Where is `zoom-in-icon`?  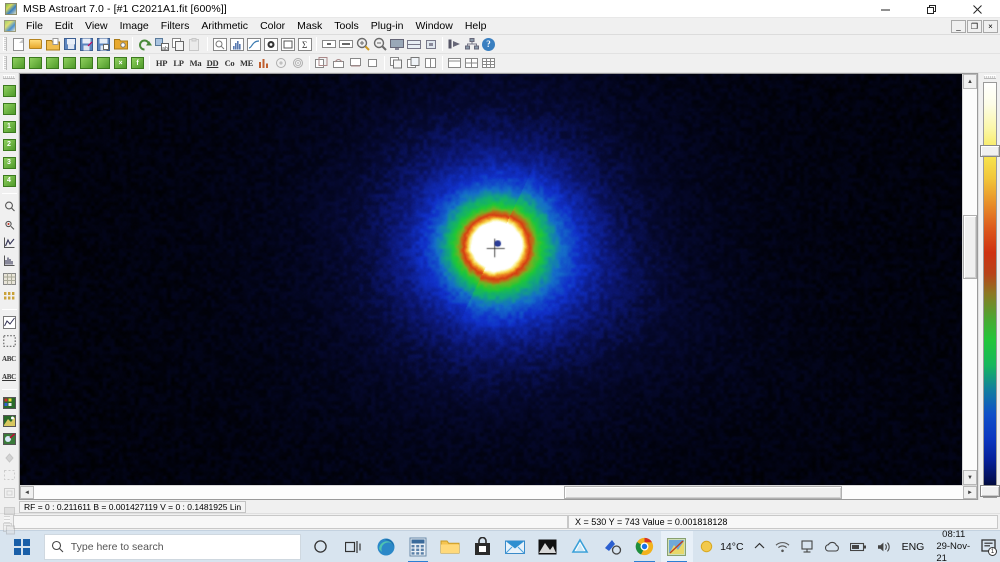 zoom-in-icon is located at coordinates (362, 44).